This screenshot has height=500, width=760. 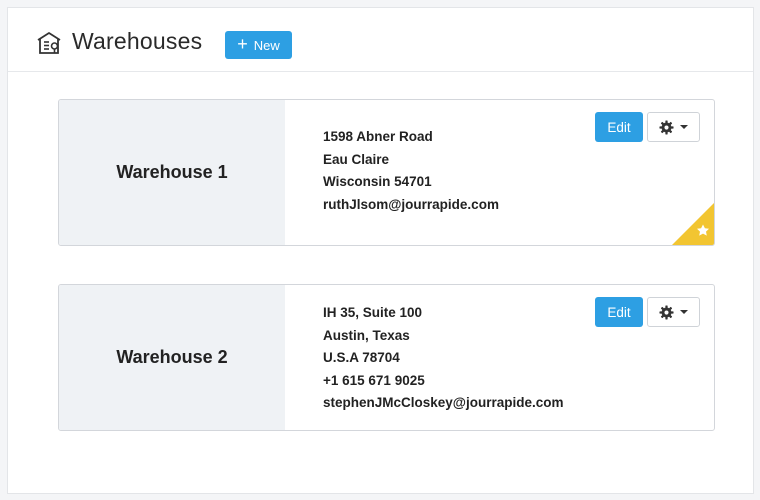 What do you see at coordinates (361, 357) in the screenshot?
I see `address-line: U.S.A 78704` at bounding box center [361, 357].